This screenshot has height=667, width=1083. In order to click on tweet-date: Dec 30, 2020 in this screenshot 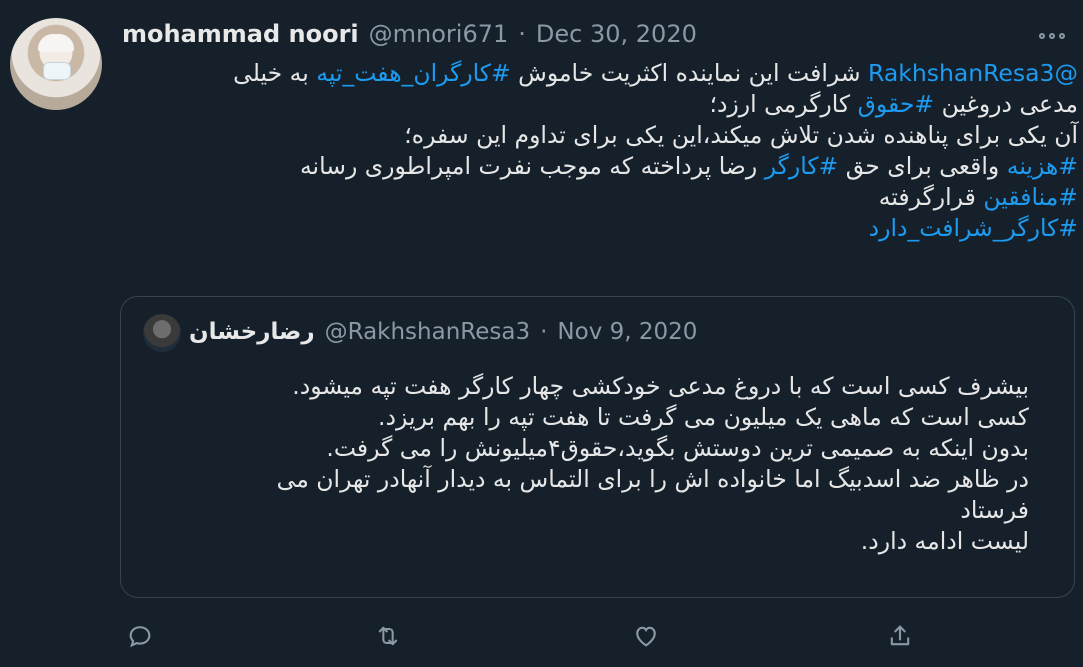, I will do `click(616, 34)`.